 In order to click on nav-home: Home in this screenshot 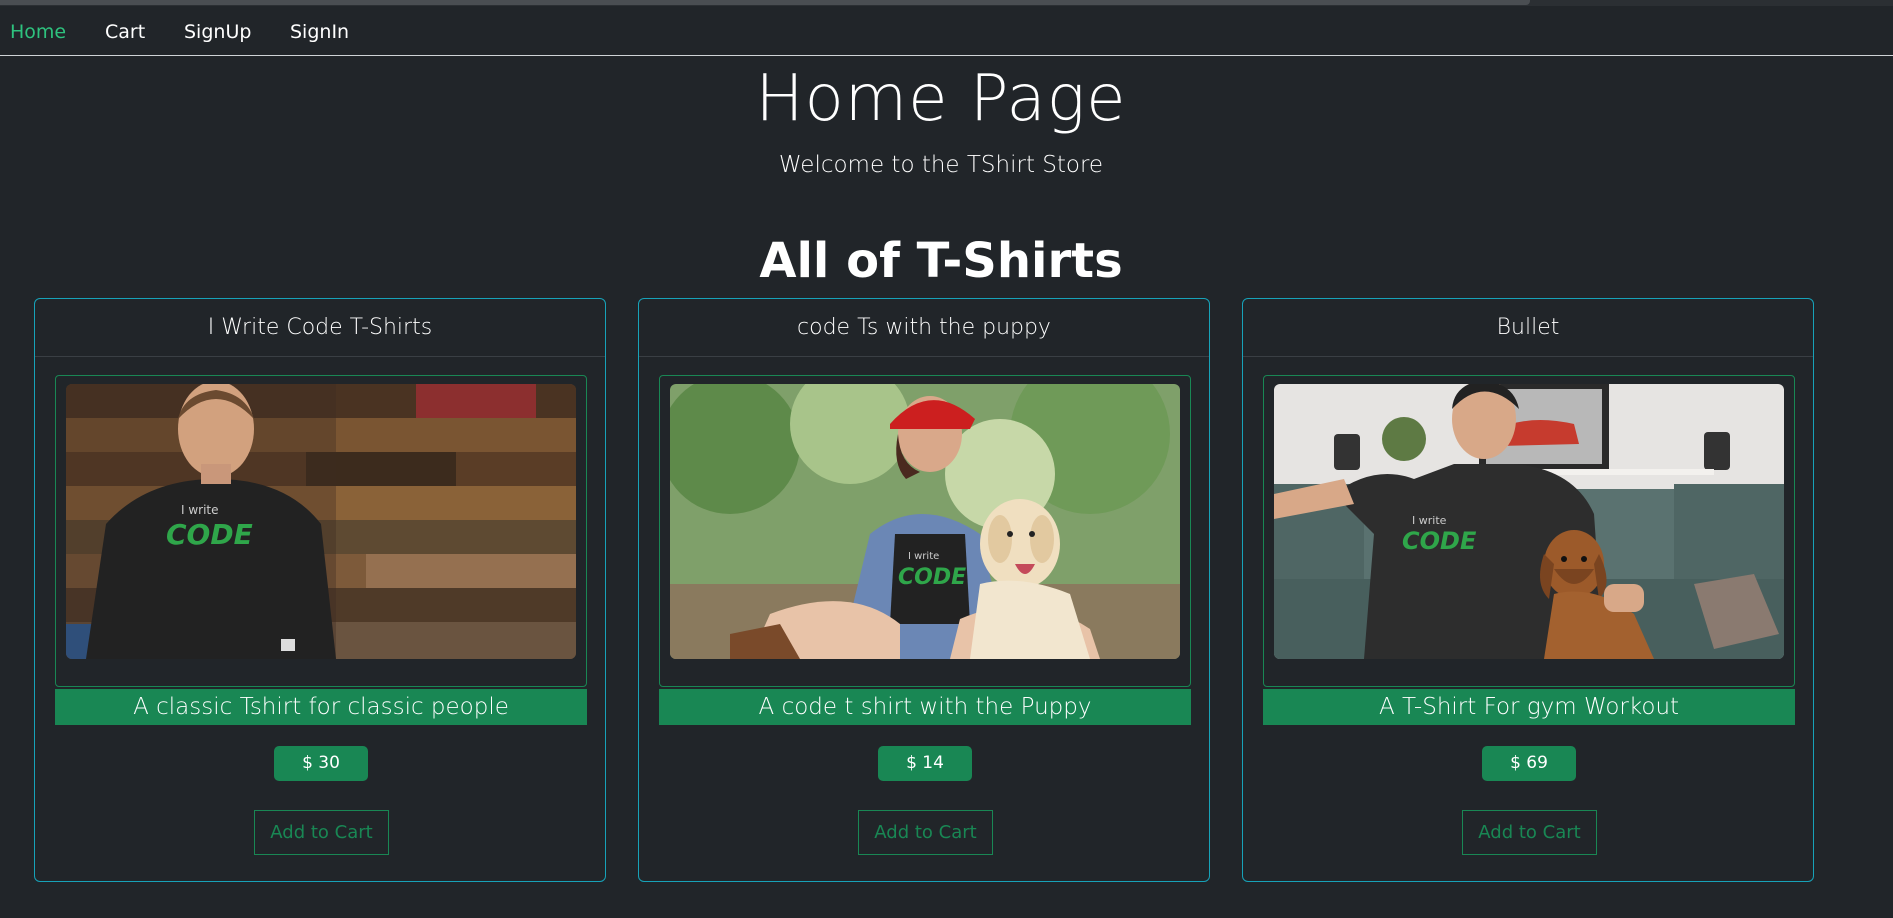, I will do `click(38, 32)`.